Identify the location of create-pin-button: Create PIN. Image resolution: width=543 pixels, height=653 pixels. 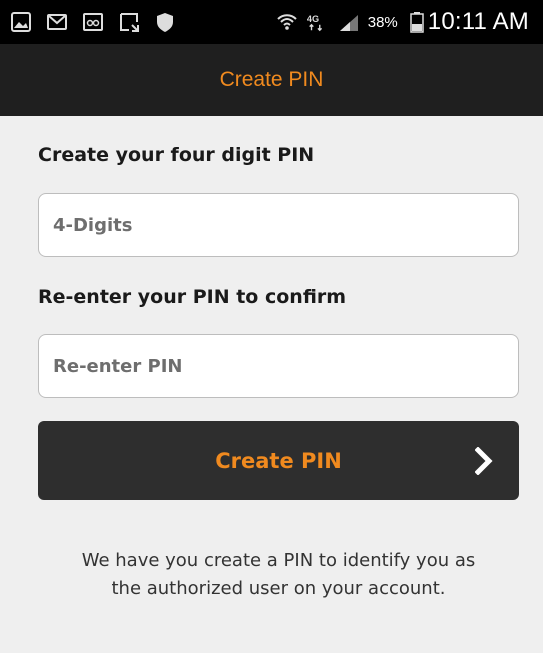
(278, 460).